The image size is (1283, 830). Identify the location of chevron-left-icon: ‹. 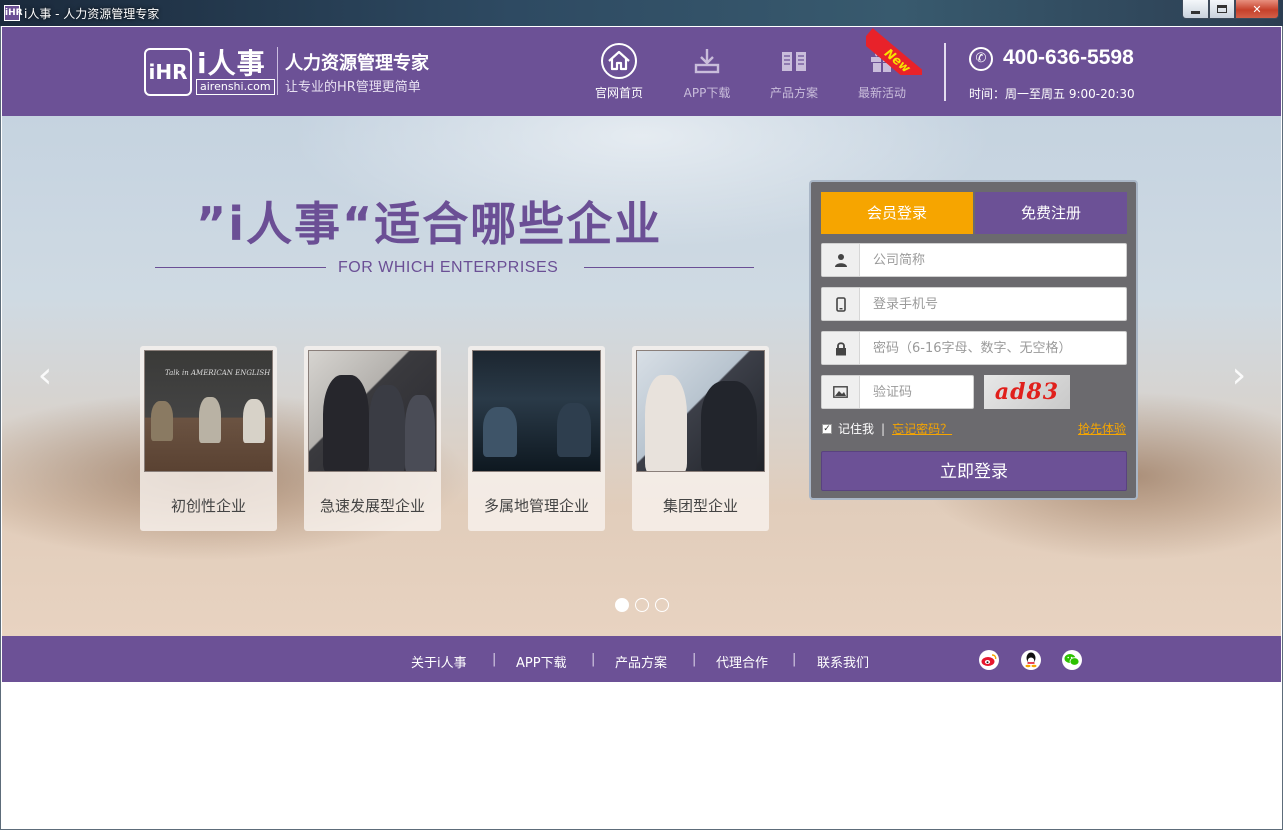
(45, 375).